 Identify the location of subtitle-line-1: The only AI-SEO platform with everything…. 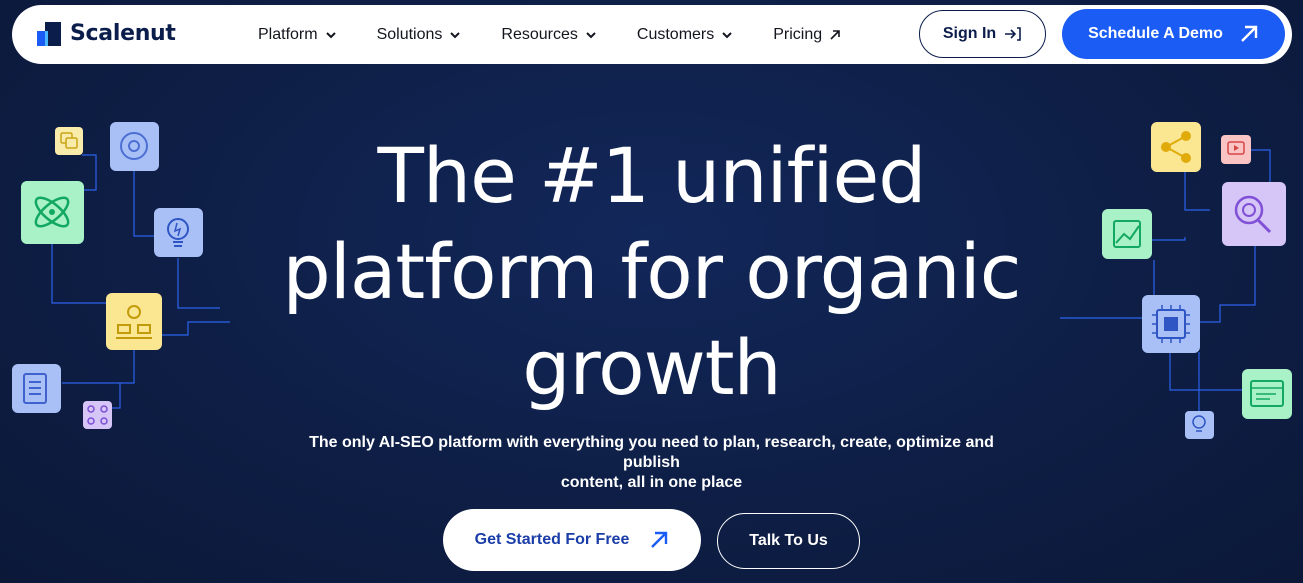
(651, 452).